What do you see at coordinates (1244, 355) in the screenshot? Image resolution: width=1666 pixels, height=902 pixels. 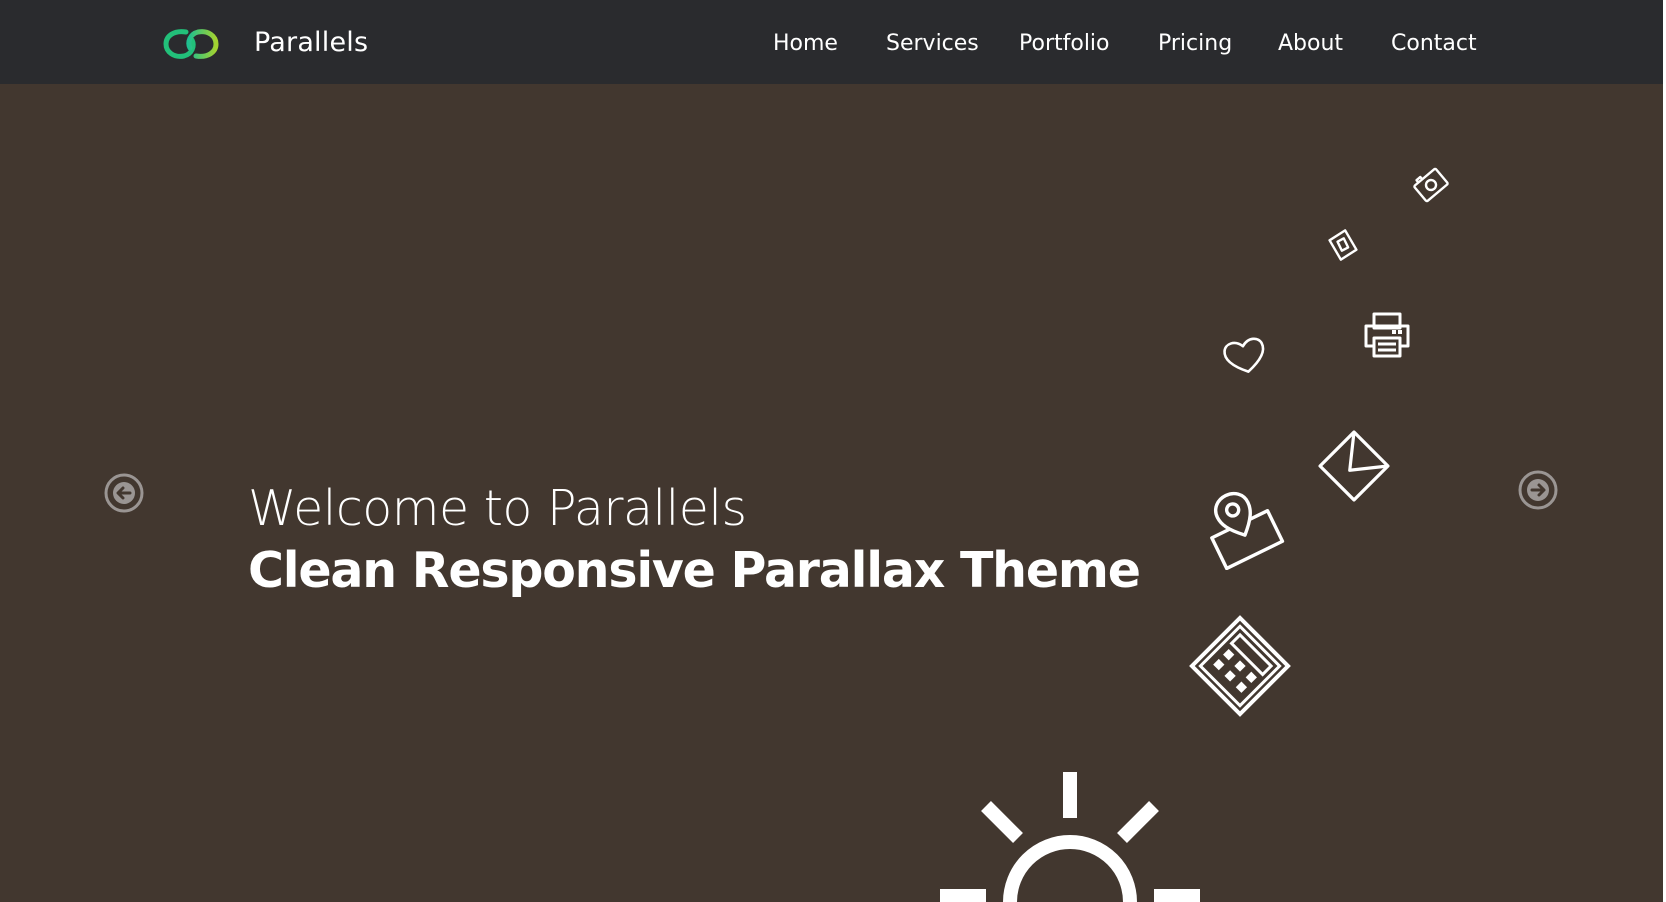 I see `heart-icon` at bounding box center [1244, 355].